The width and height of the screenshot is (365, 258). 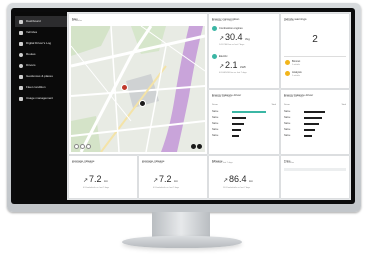 I want to click on sidebar-item-label: Vehicles, so click(x=32, y=32).